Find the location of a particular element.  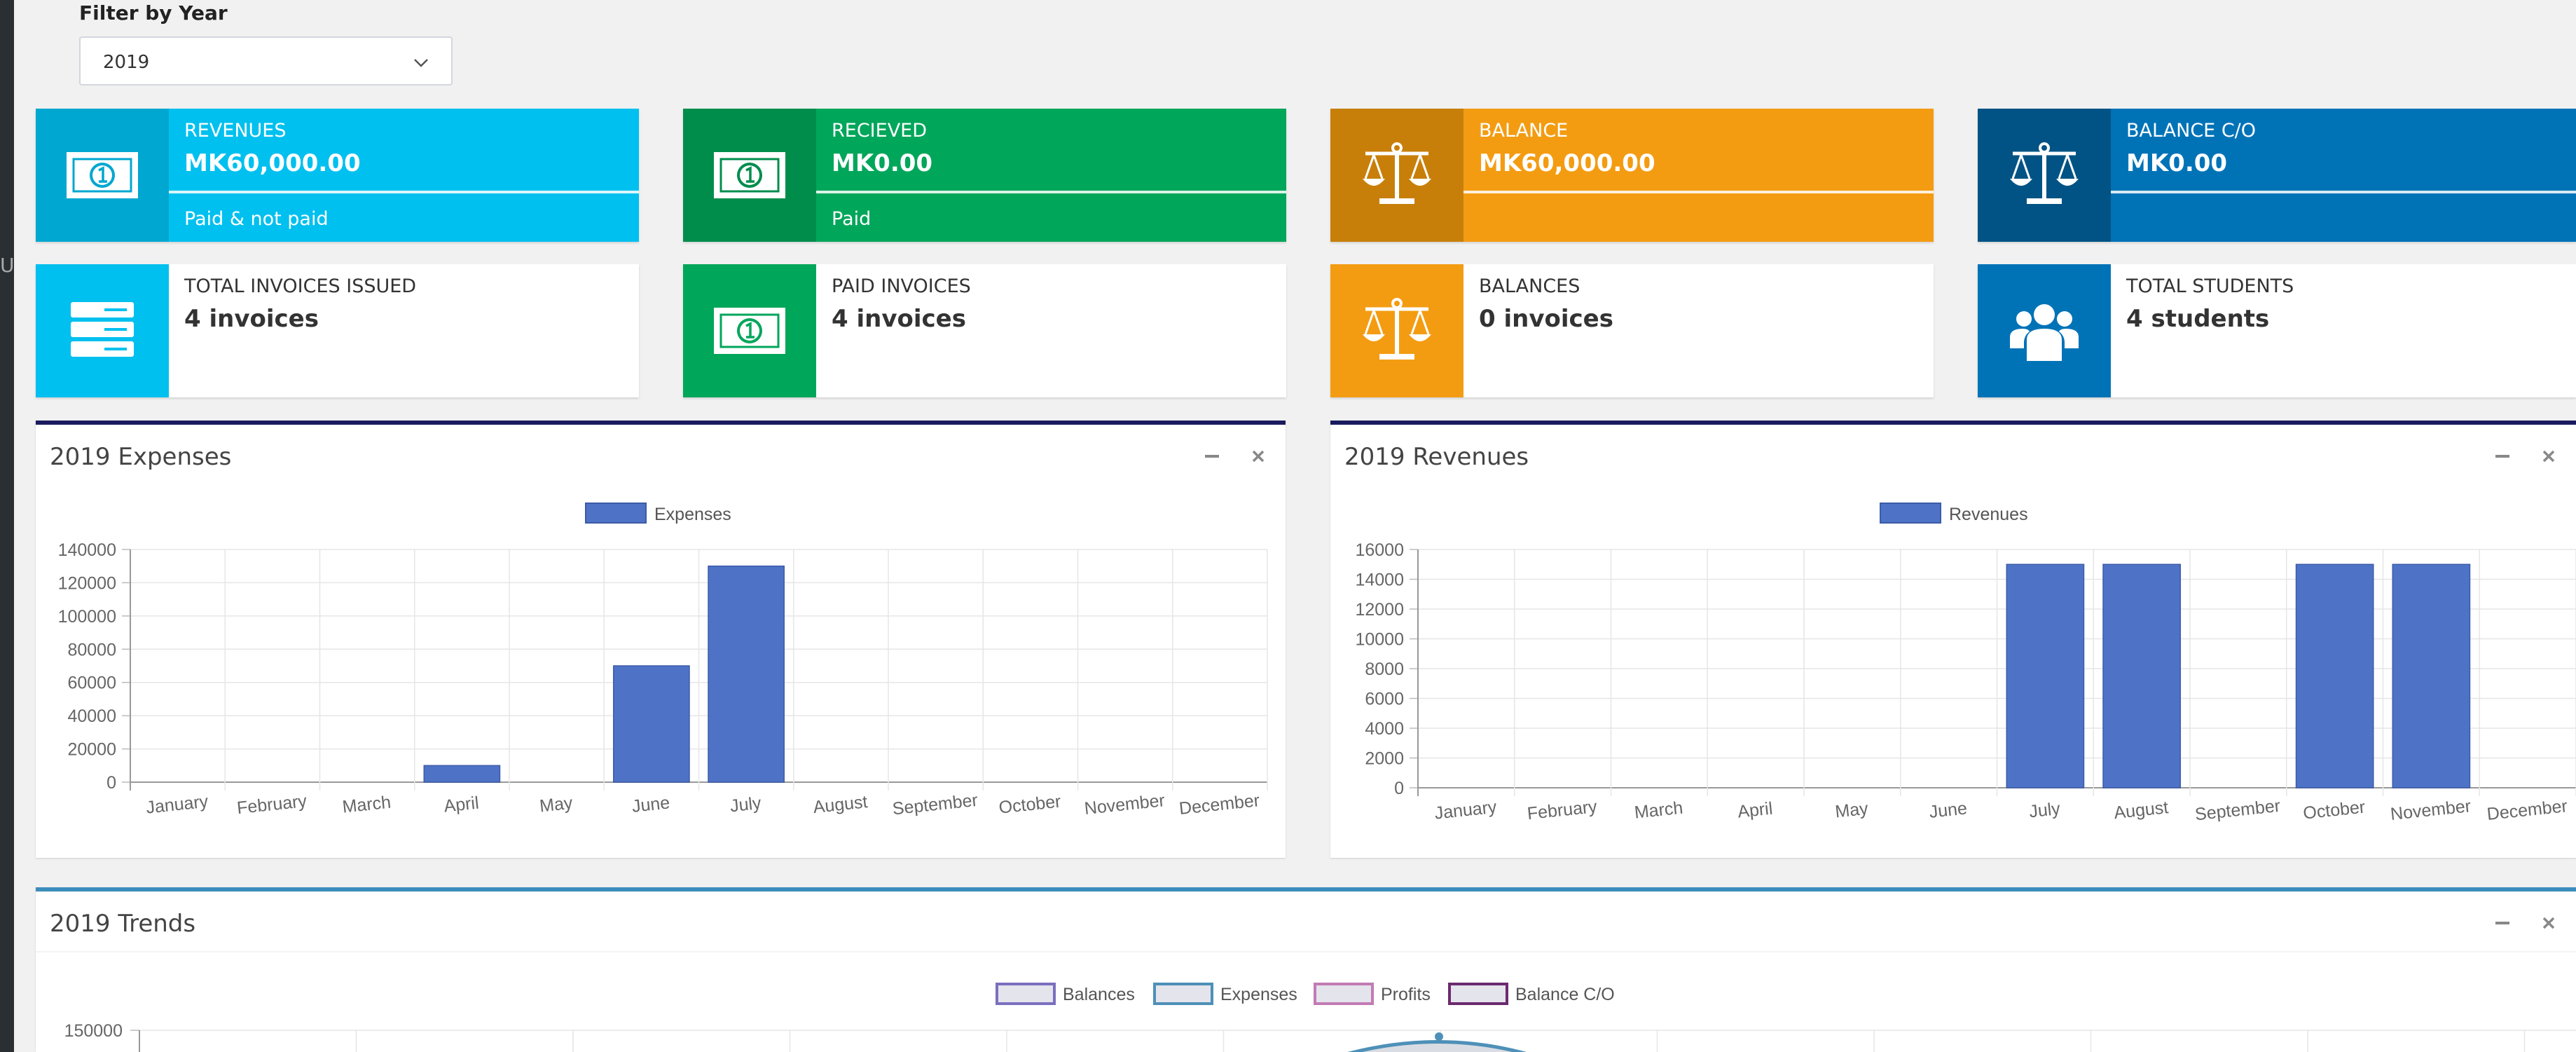

chevron-down-icon is located at coordinates (421, 63).